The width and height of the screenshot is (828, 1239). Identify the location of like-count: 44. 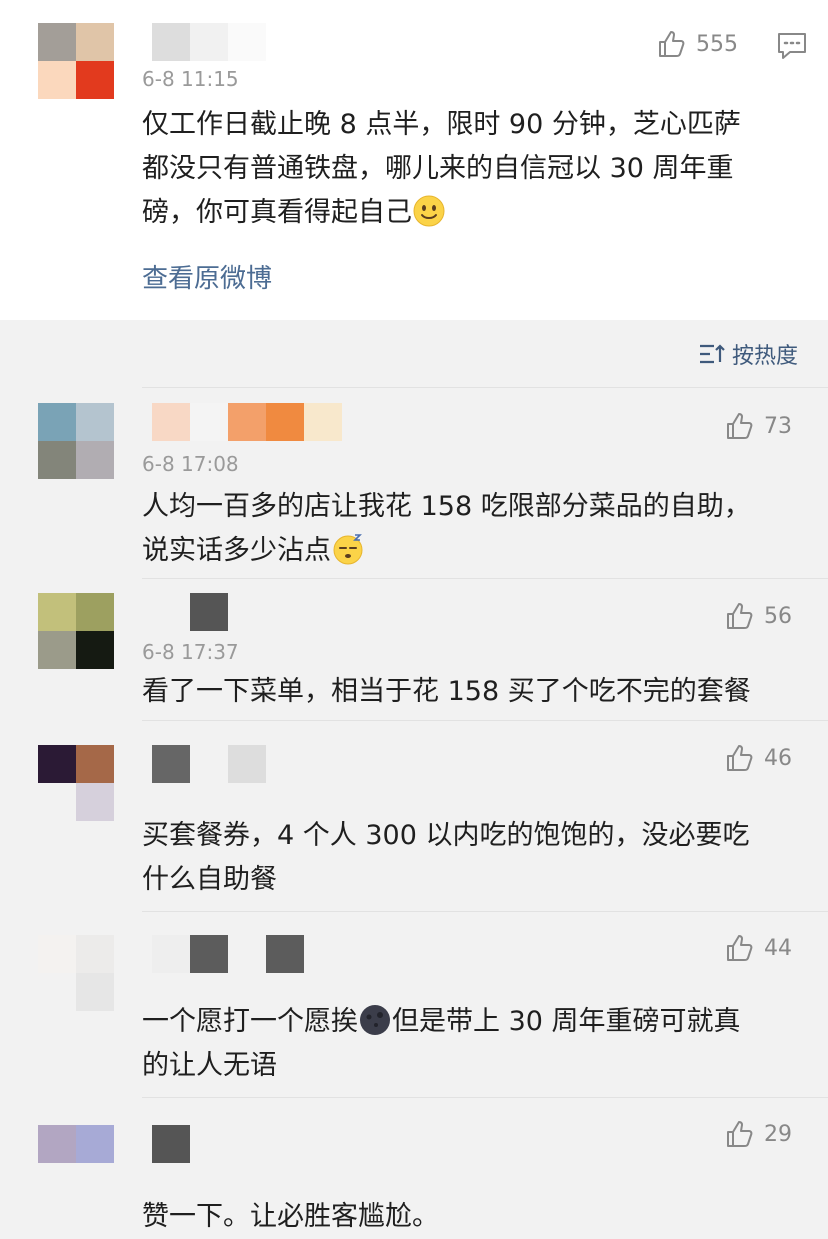
(778, 948).